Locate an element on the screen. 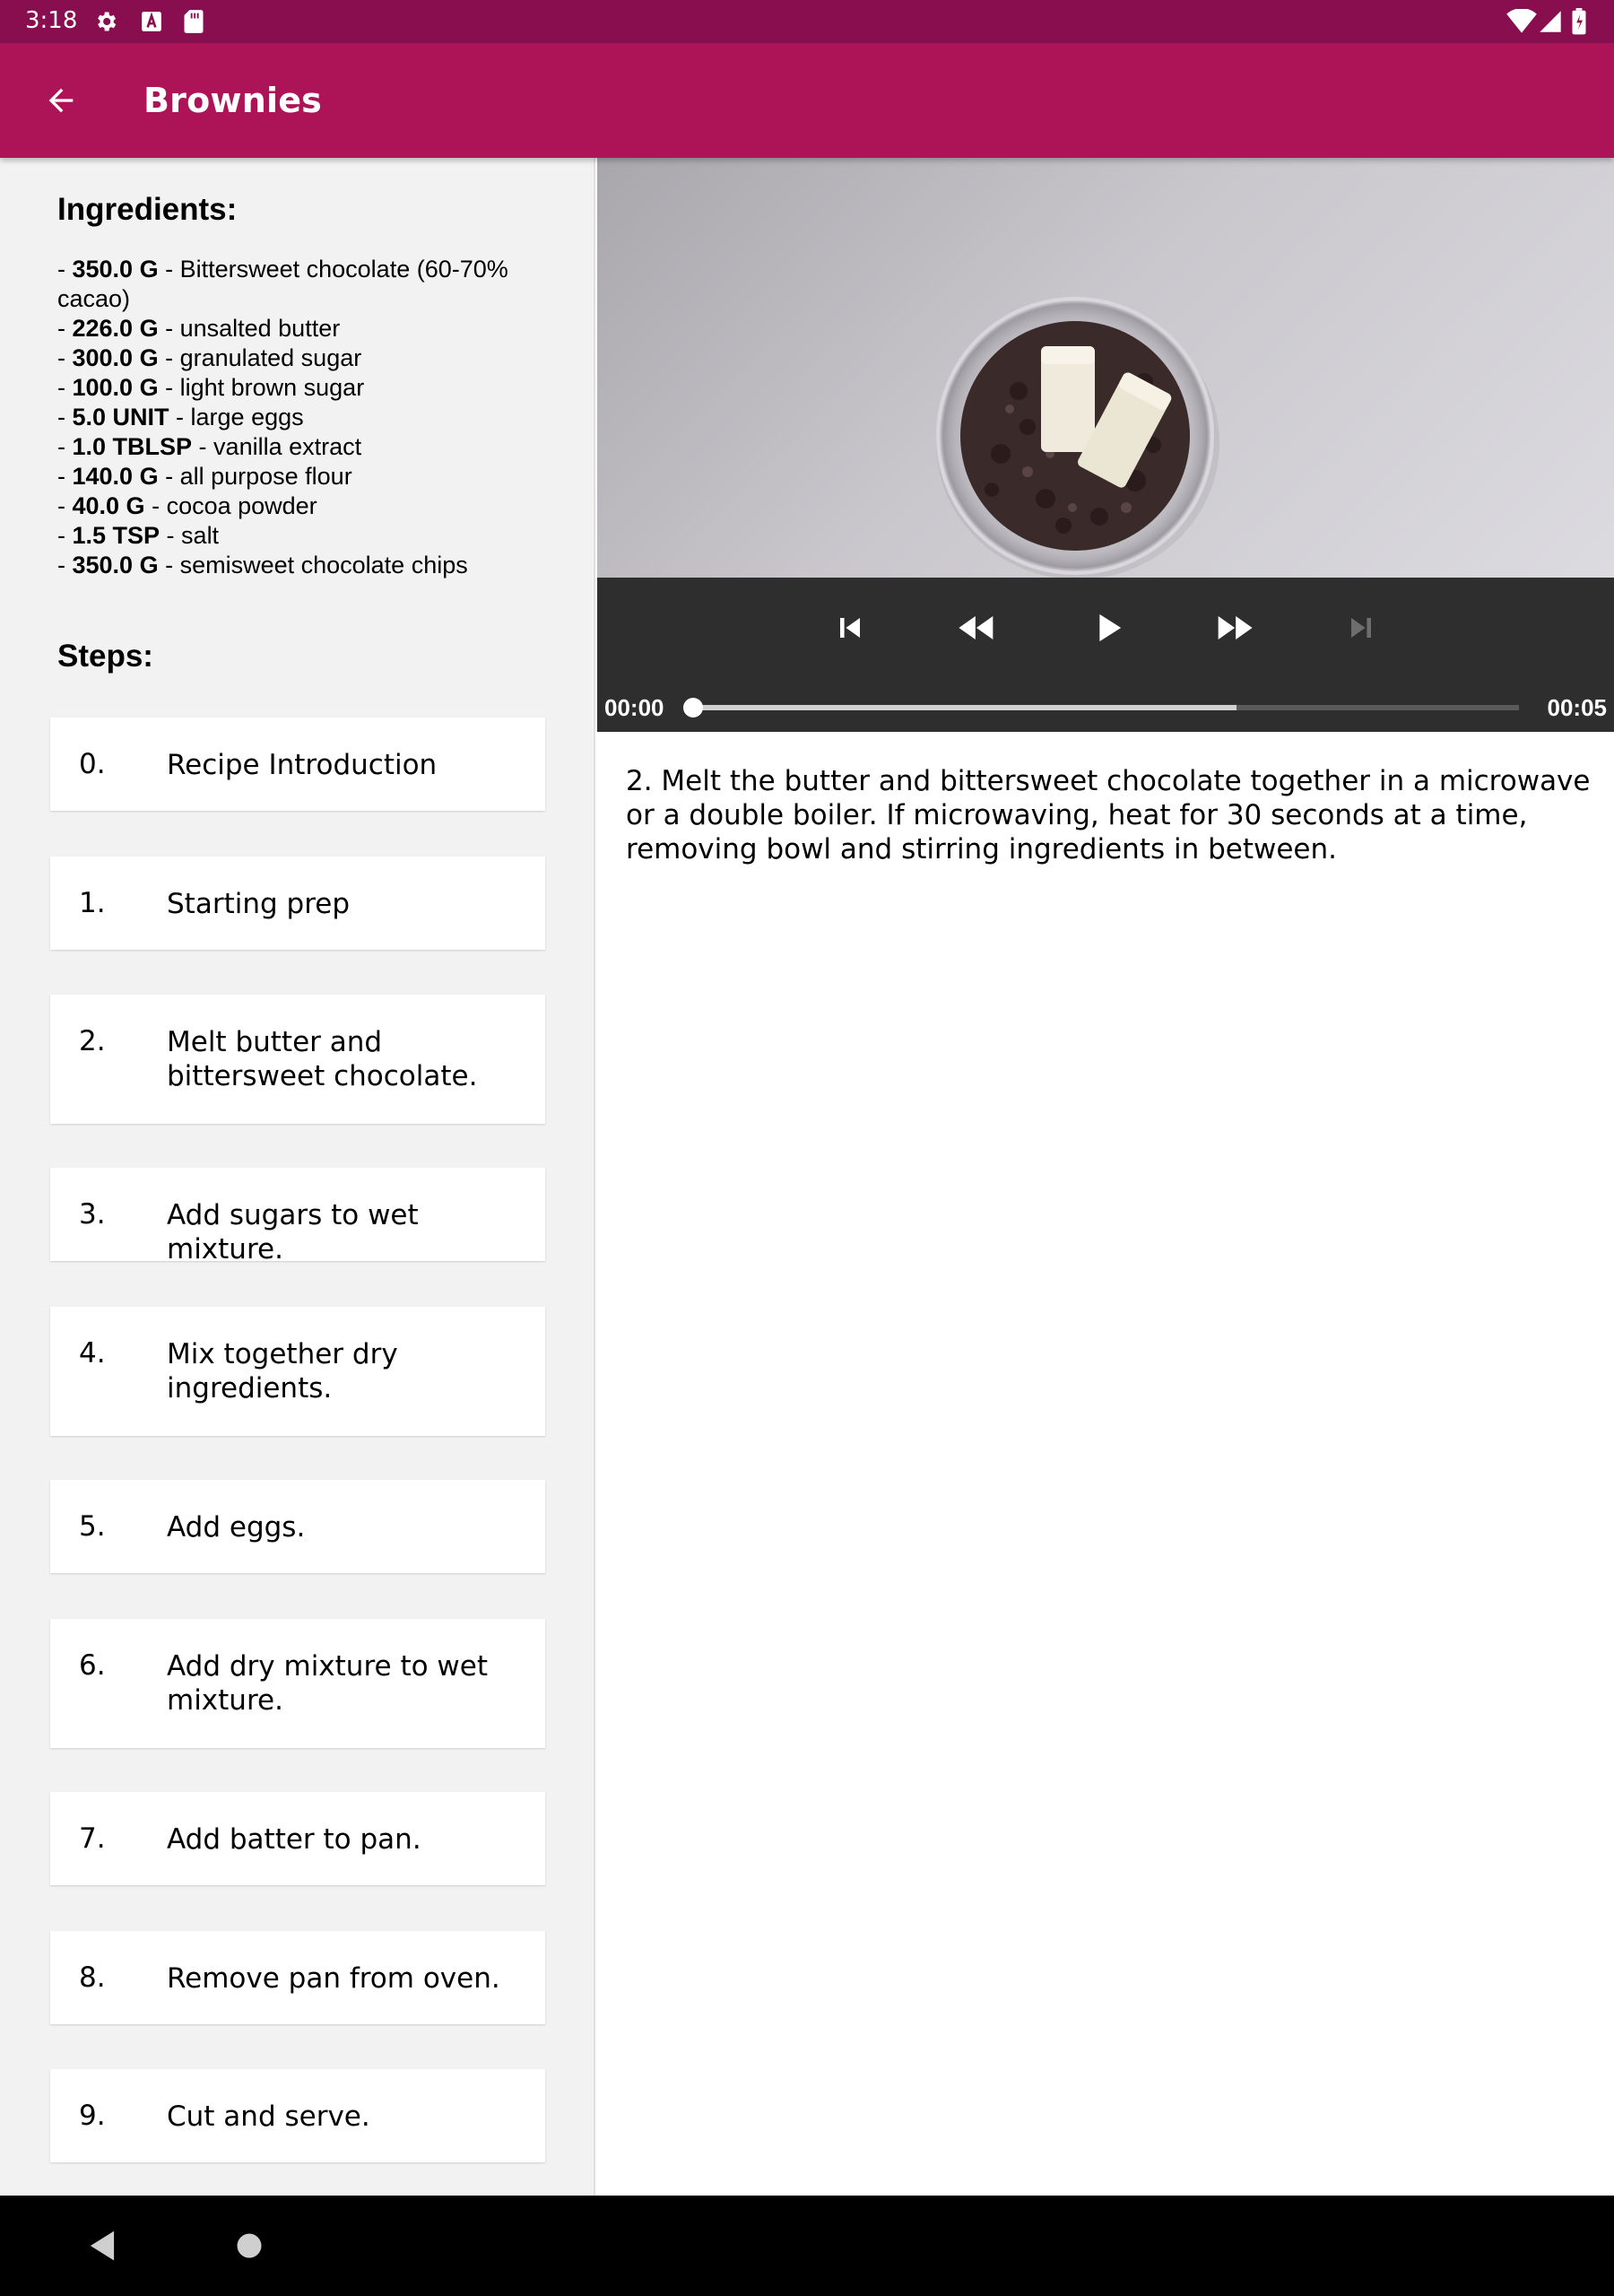 The height and width of the screenshot is (2296, 1614). skip-next-icon is located at coordinates (1361, 628).